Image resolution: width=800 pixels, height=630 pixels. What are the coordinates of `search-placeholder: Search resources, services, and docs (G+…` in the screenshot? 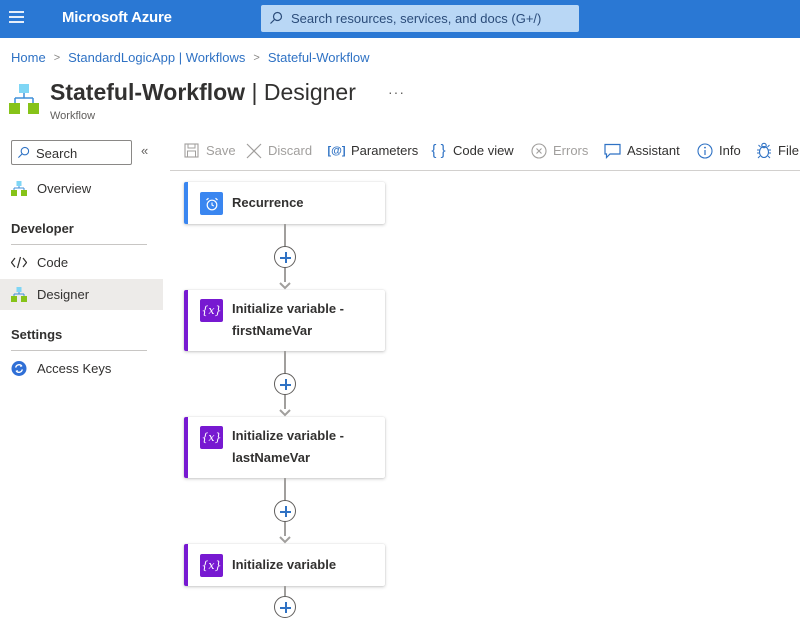 It's located at (416, 18).